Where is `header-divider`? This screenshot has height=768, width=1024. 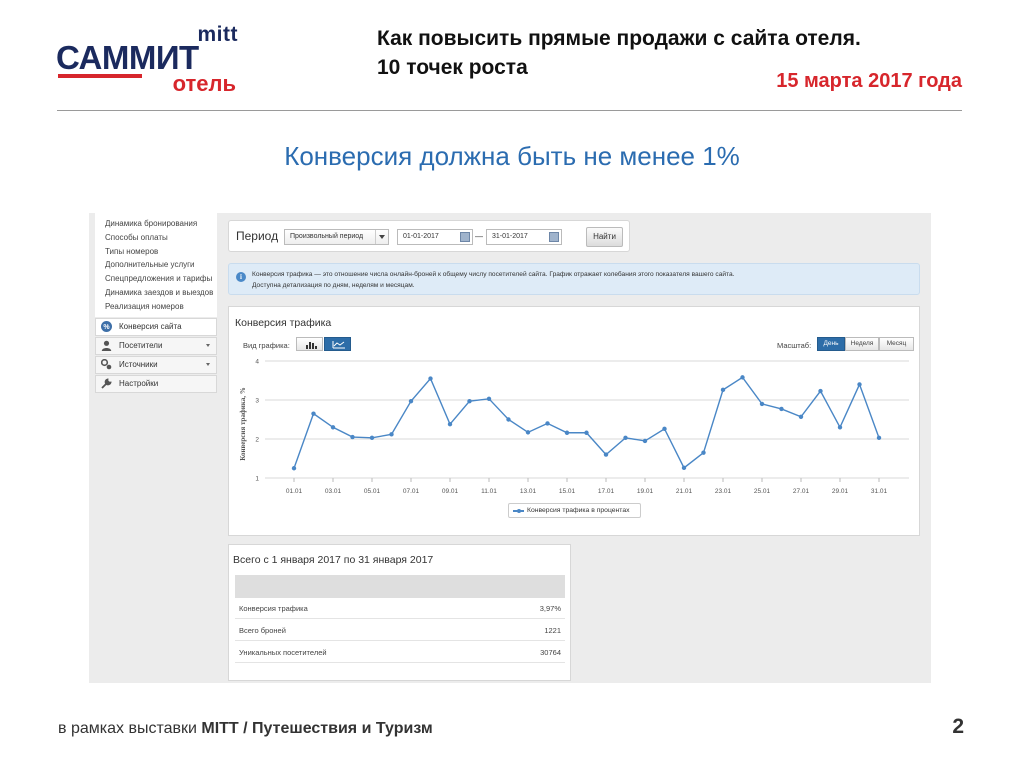 header-divider is located at coordinates (509, 110).